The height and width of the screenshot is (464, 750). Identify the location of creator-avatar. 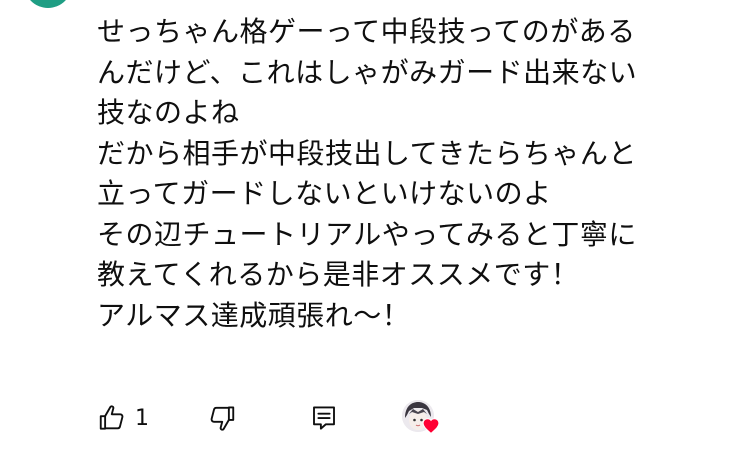
(421, 419).